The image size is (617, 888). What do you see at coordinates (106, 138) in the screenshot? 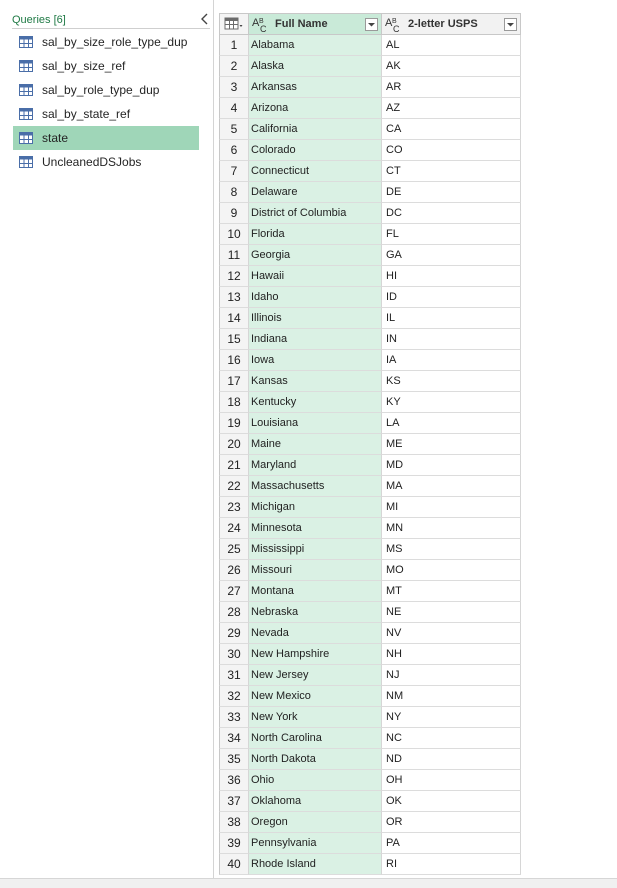
I see `query-item: state` at bounding box center [106, 138].